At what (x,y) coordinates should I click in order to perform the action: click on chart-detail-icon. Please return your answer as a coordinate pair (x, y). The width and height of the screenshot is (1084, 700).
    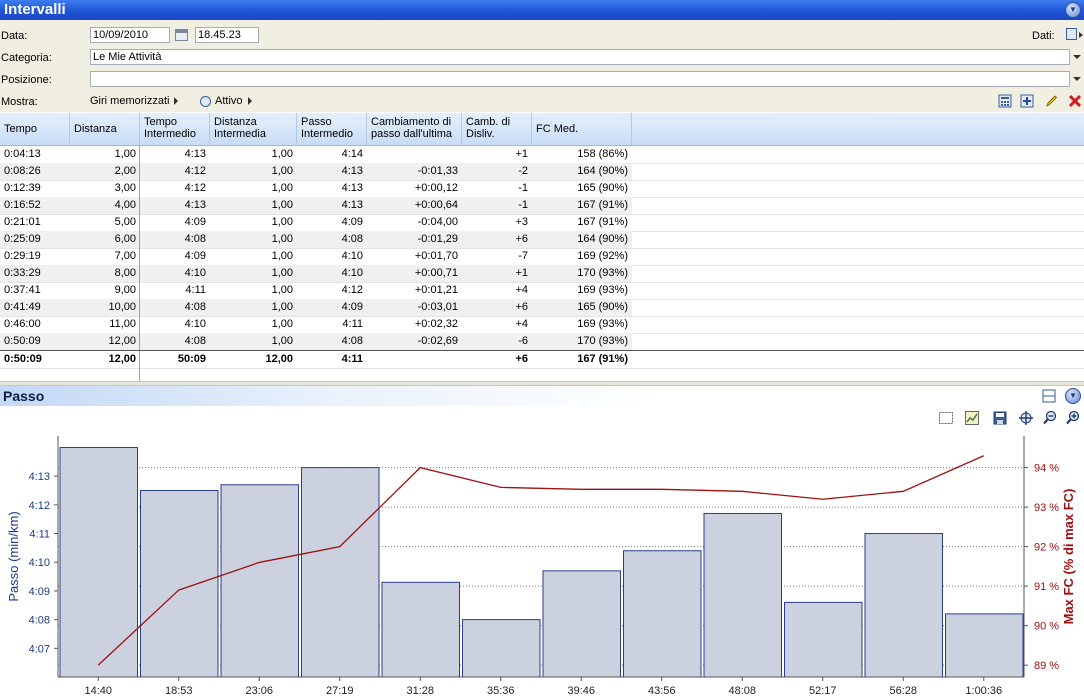
    Looking at the image, I should click on (972, 418).